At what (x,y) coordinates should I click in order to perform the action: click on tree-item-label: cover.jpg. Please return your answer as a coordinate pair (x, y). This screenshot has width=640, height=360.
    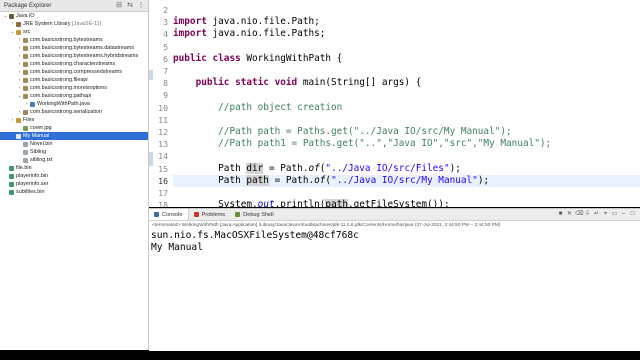
    Looking at the image, I should click on (41, 128).